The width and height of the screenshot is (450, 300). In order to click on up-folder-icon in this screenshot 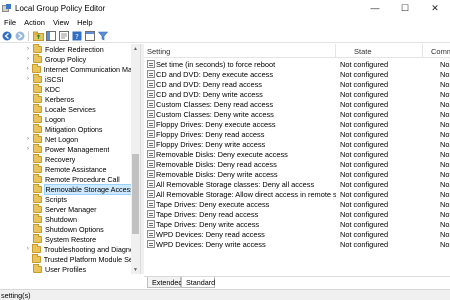, I will do `click(38, 36)`.